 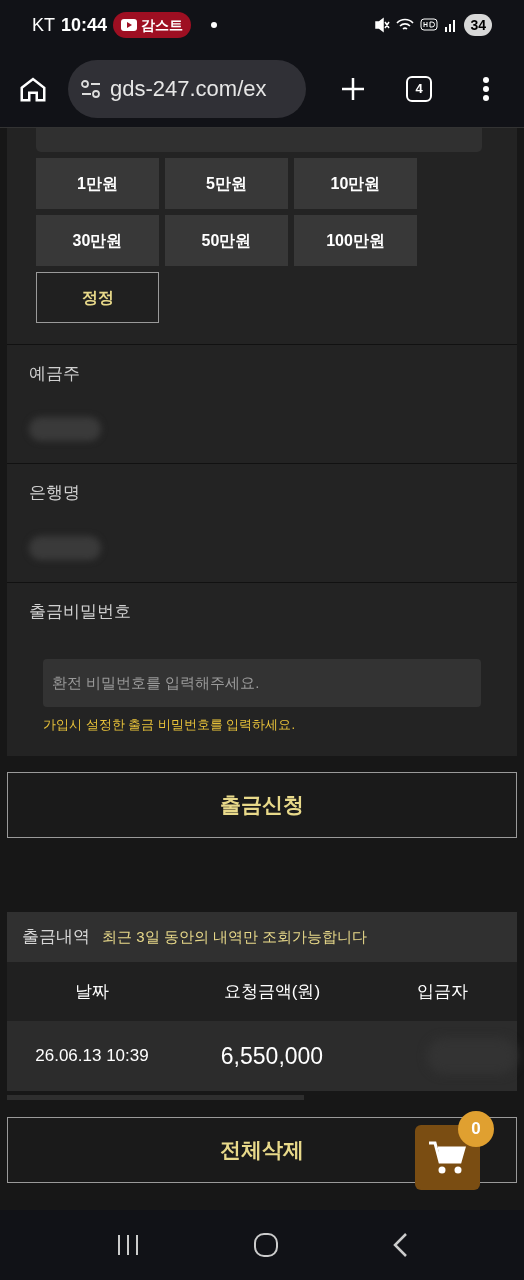 I want to click on clock: 10:44, so click(x=84, y=25).